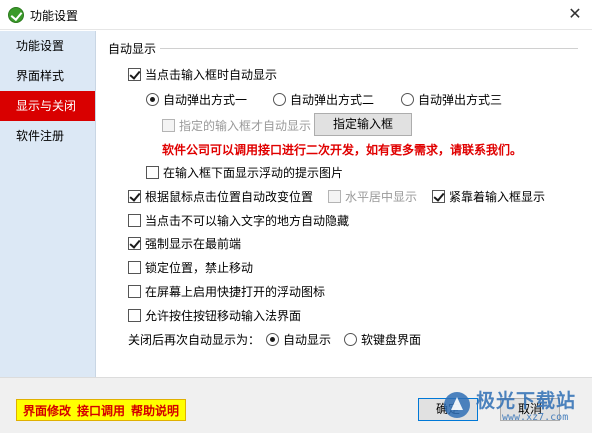  I want to click on sidebar-item-display-close: 显示与关闭, so click(47, 106).